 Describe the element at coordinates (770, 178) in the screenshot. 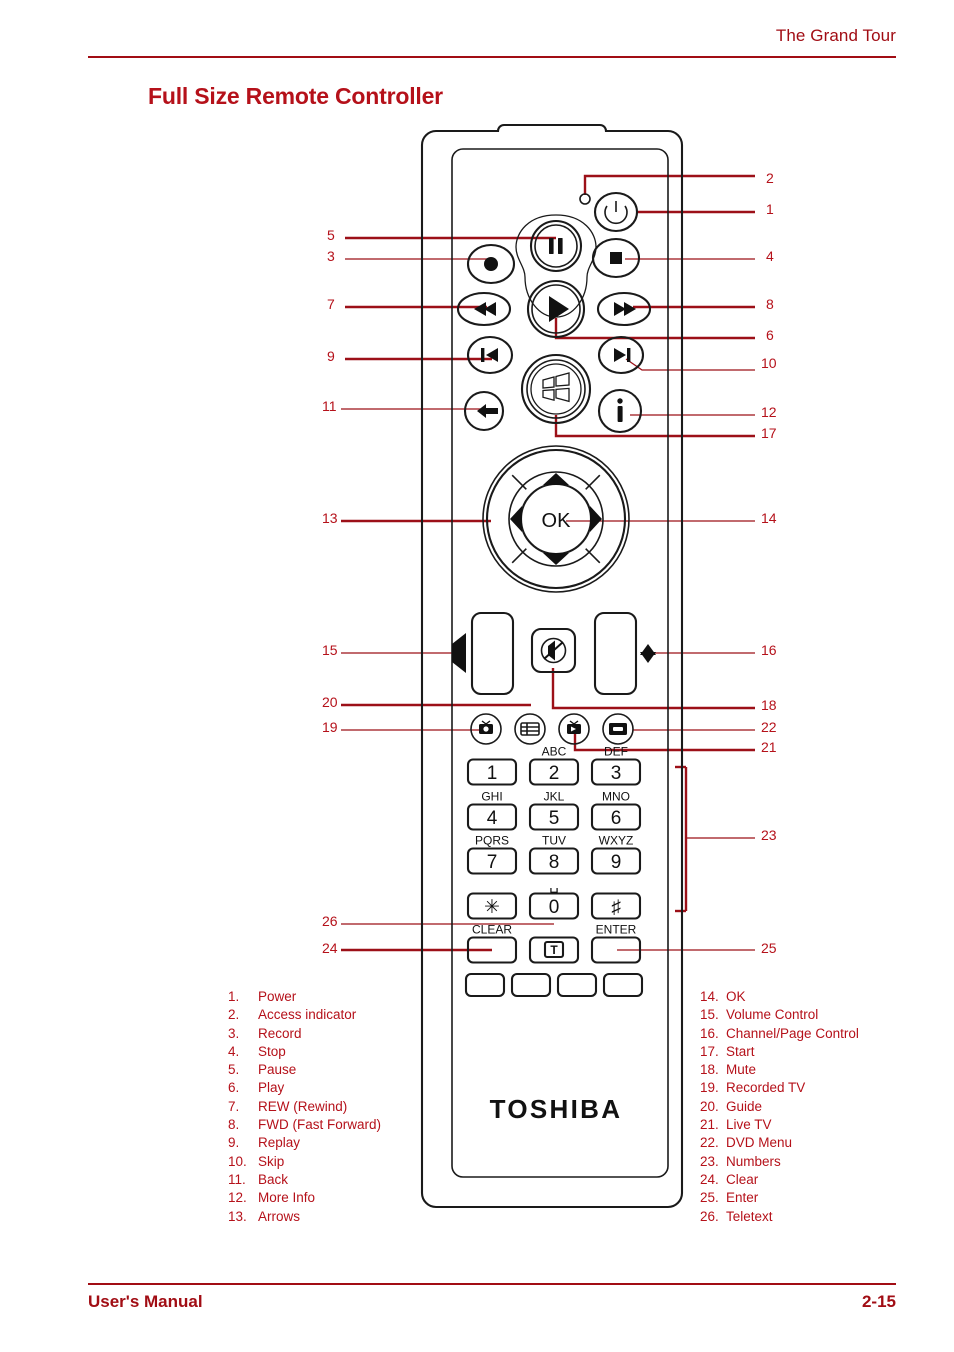

I see `callout-number-2: 2` at that location.